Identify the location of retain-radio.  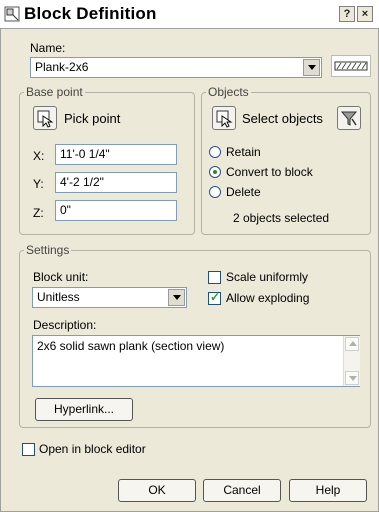
(215, 152).